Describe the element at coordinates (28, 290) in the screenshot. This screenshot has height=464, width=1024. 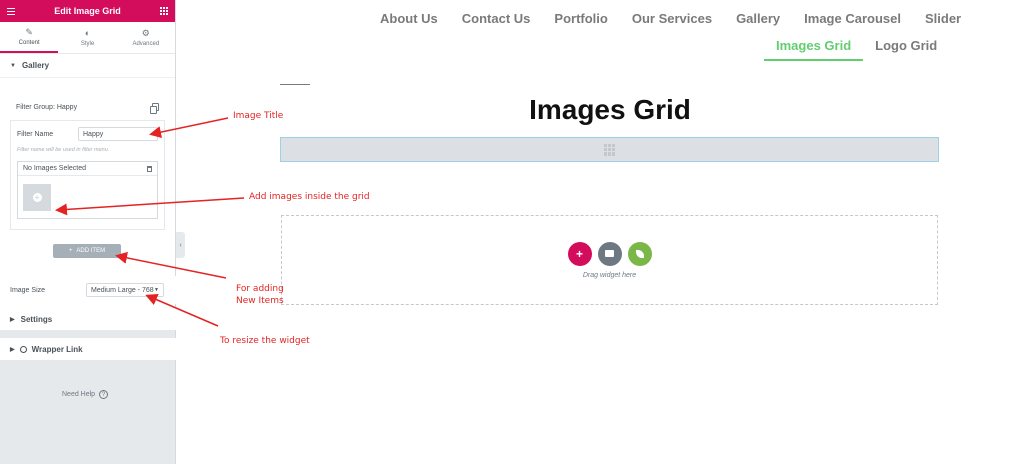
I see `image-size-label: Image Size` at that location.